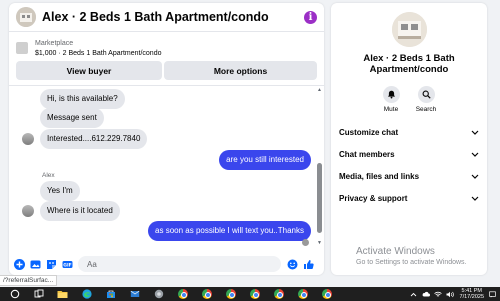 The height and width of the screenshot is (301, 500). Describe the element at coordinates (82, 99) in the screenshot. I see `message-bubble: Hi, is this available?` at that location.